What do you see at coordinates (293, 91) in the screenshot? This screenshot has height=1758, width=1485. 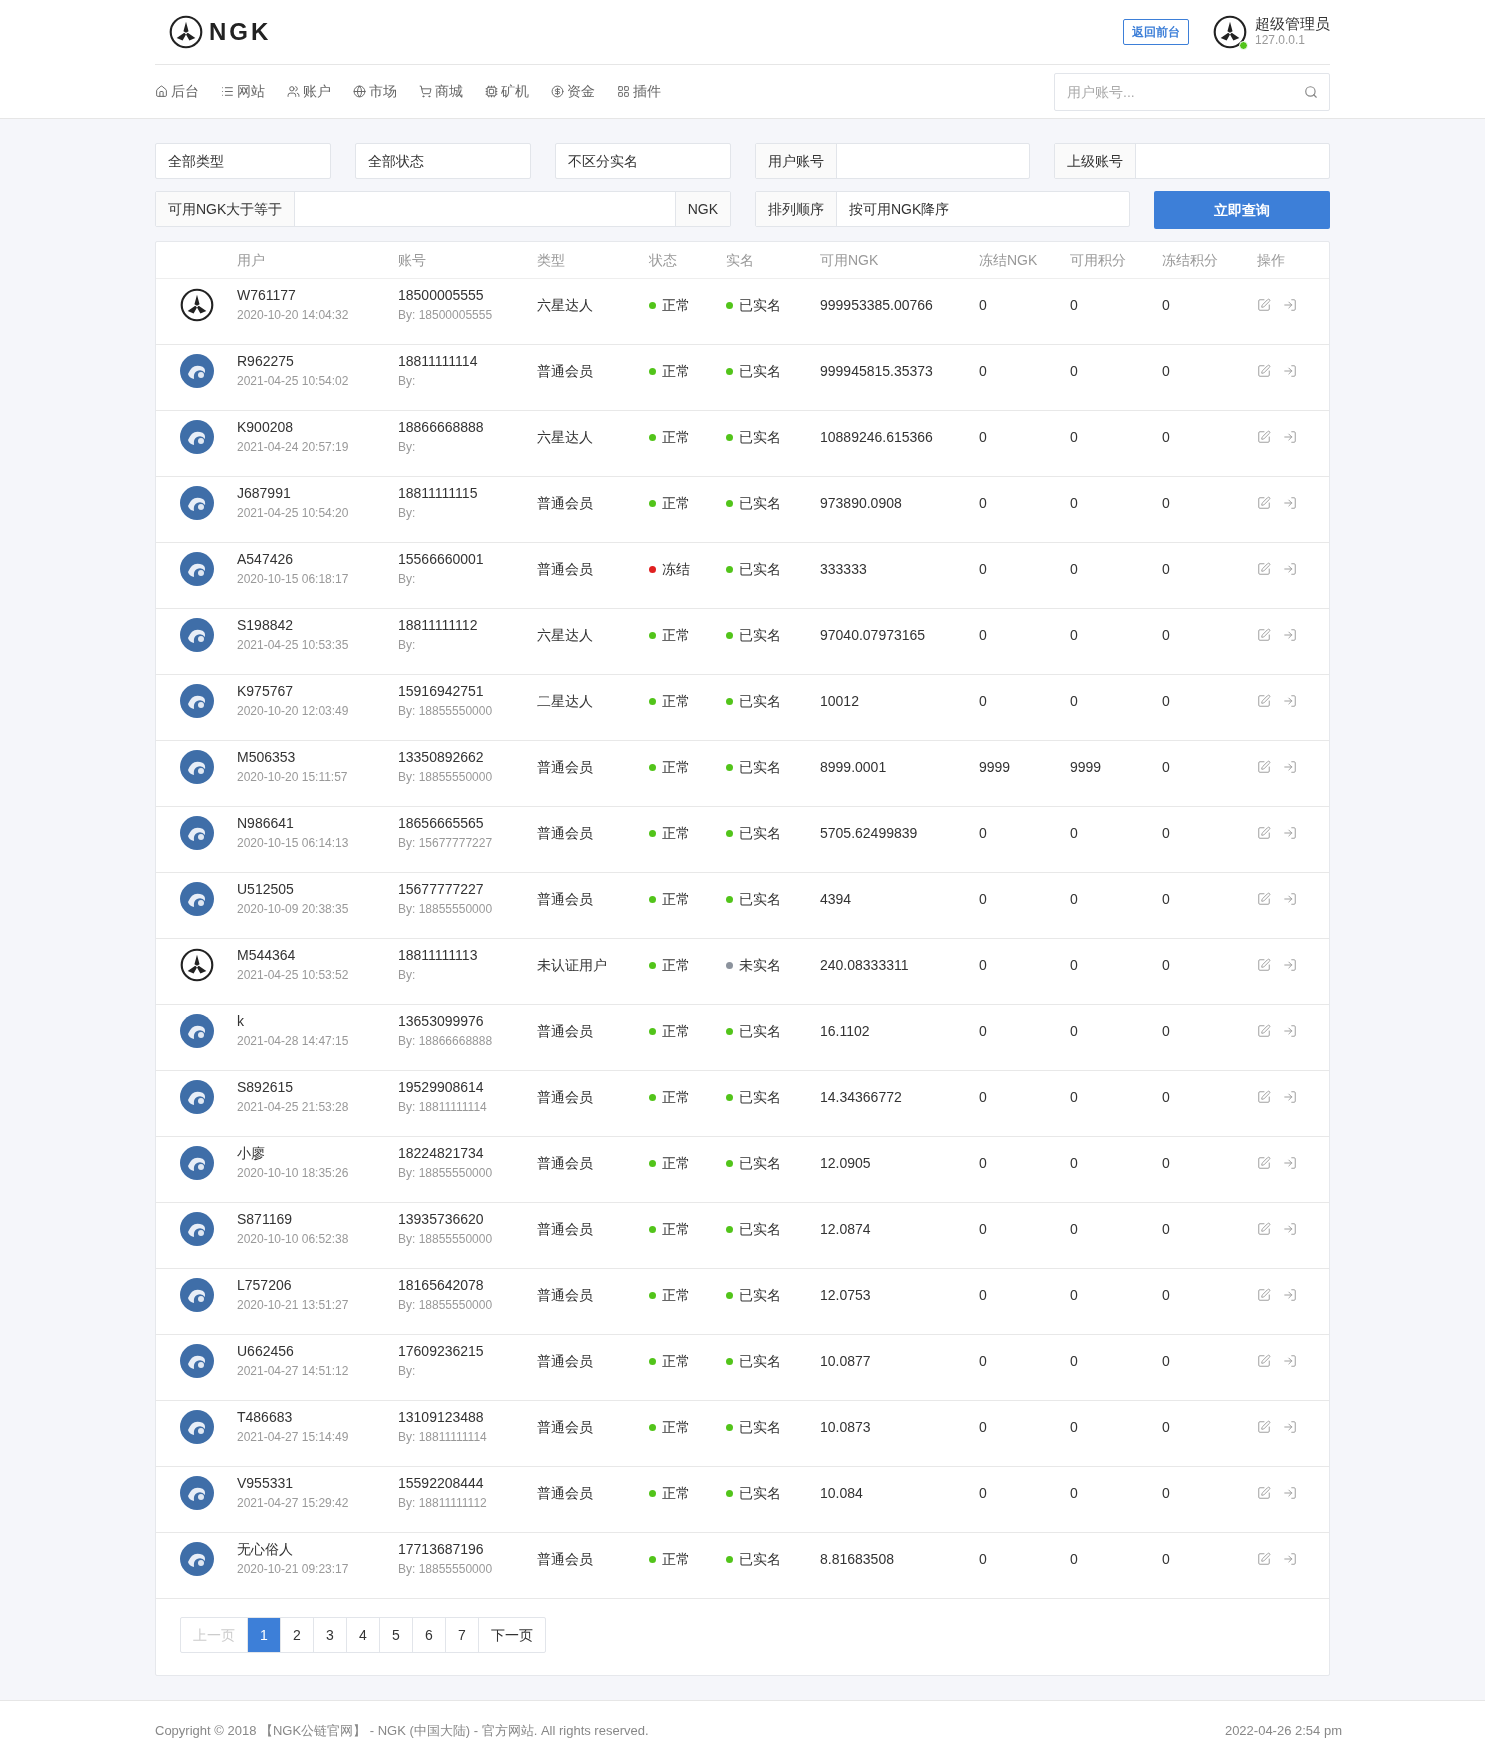 I see `users-icon` at bounding box center [293, 91].